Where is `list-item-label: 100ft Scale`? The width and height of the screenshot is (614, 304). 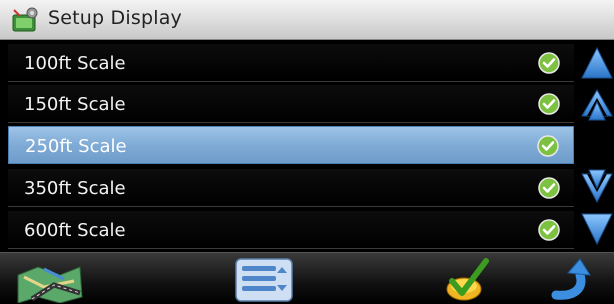
list-item-label: 100ft Scale is located at coordinates (75, 63).